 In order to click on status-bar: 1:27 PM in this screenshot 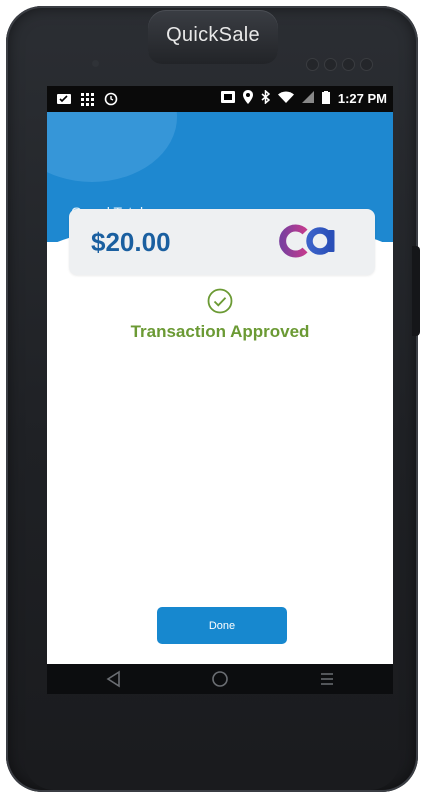, I will do `click(220, 99)`.